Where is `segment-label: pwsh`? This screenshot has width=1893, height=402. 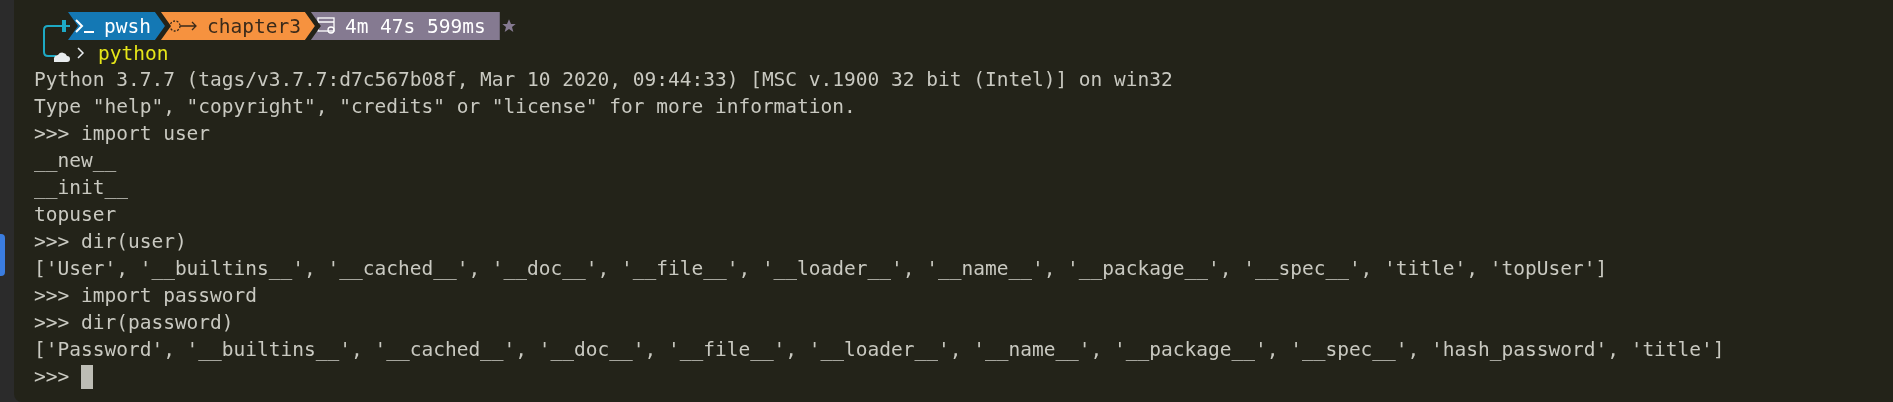 segment-label: pwsh is located at coordinates (127, 26).